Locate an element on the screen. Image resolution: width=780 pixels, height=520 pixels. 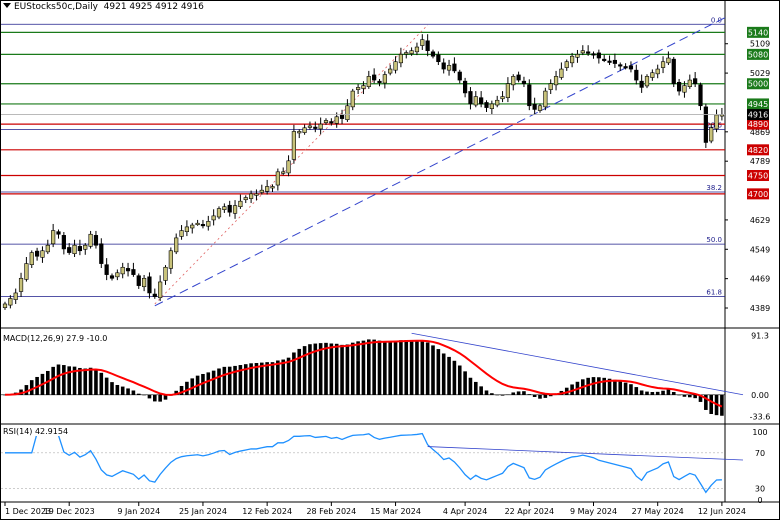
level-tag: 4820 is located at coordinates (758, 150).